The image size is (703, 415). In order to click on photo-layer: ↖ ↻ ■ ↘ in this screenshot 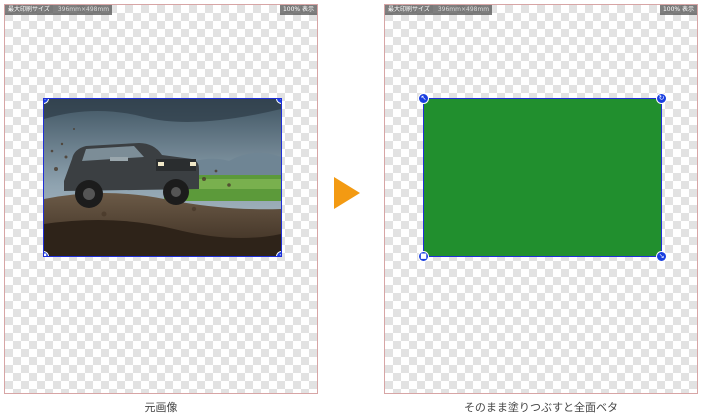, I will do `click(162, 177)`.